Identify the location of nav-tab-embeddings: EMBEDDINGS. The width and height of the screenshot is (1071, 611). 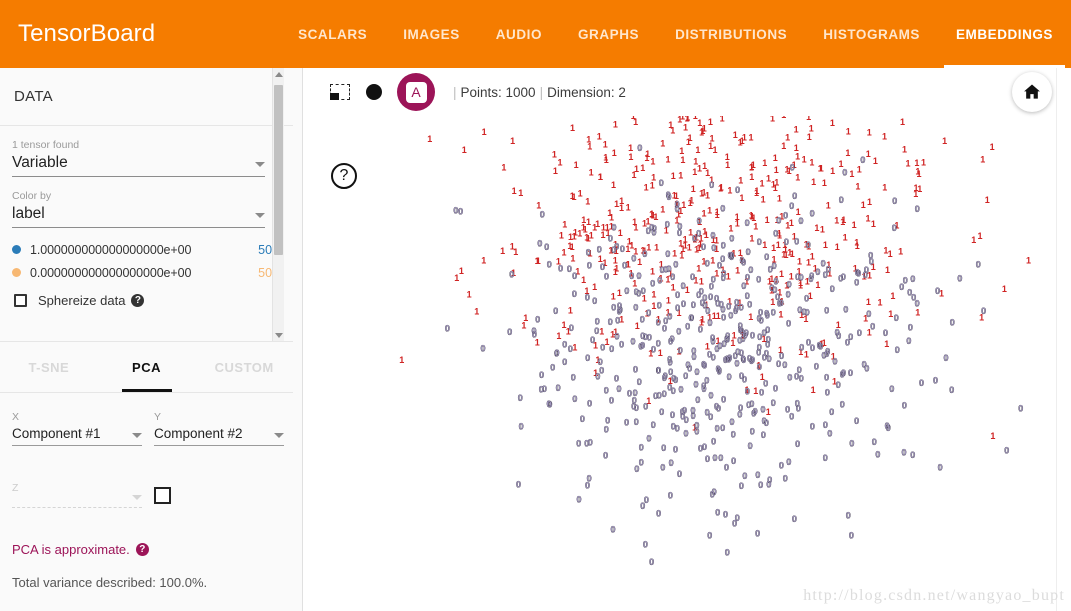
(1004, 34).